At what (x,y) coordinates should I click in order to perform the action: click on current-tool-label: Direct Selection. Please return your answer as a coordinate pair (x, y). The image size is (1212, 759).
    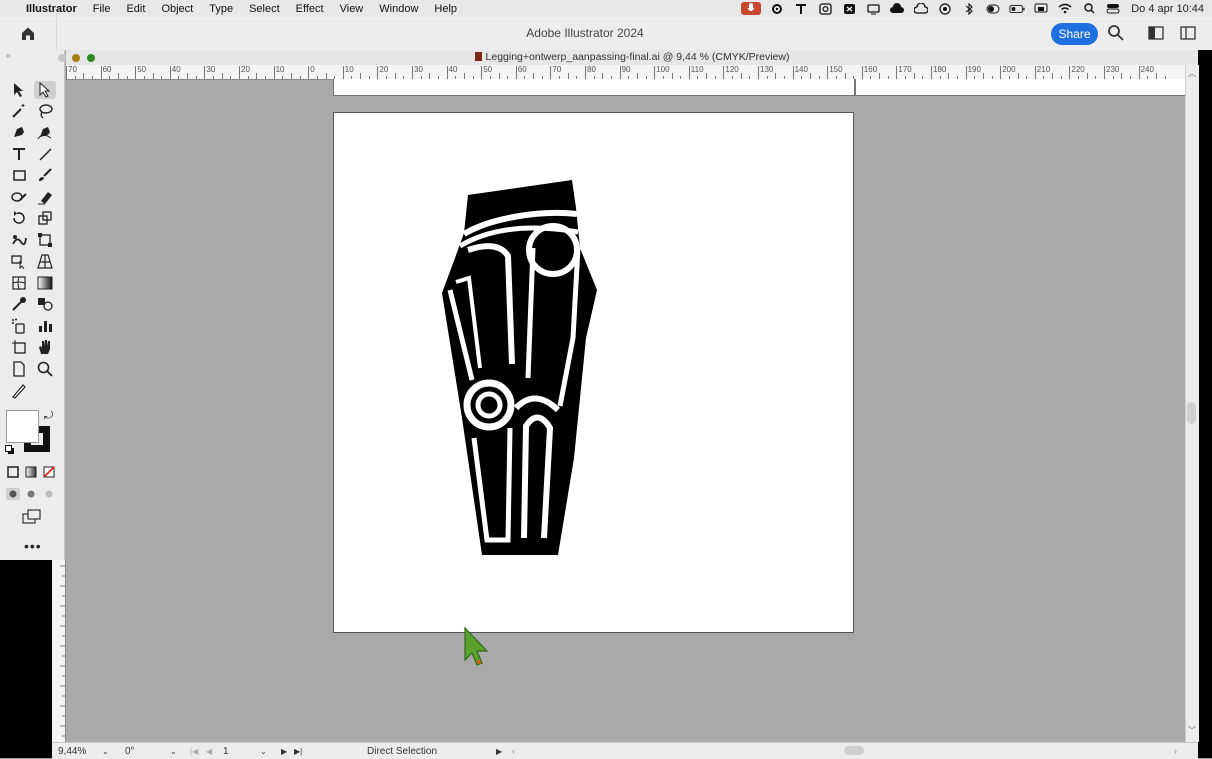
    Looking at the image, I should click on (402, 751).